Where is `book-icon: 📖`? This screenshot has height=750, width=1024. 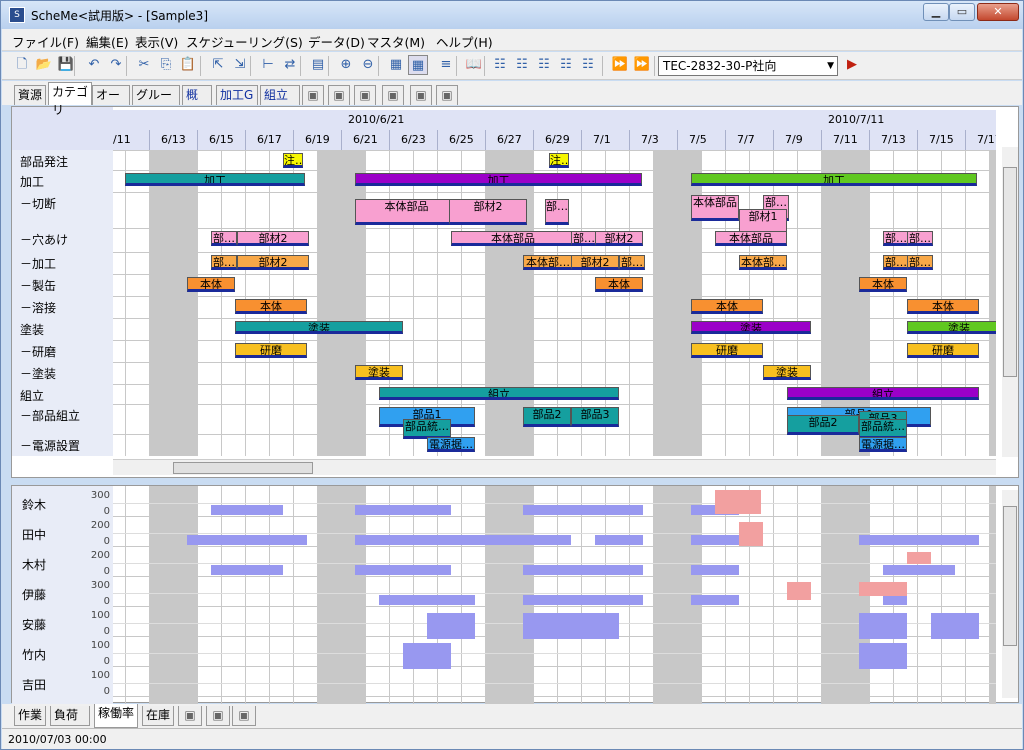
book-icon: 📖 is located at coordinates (474, 65).